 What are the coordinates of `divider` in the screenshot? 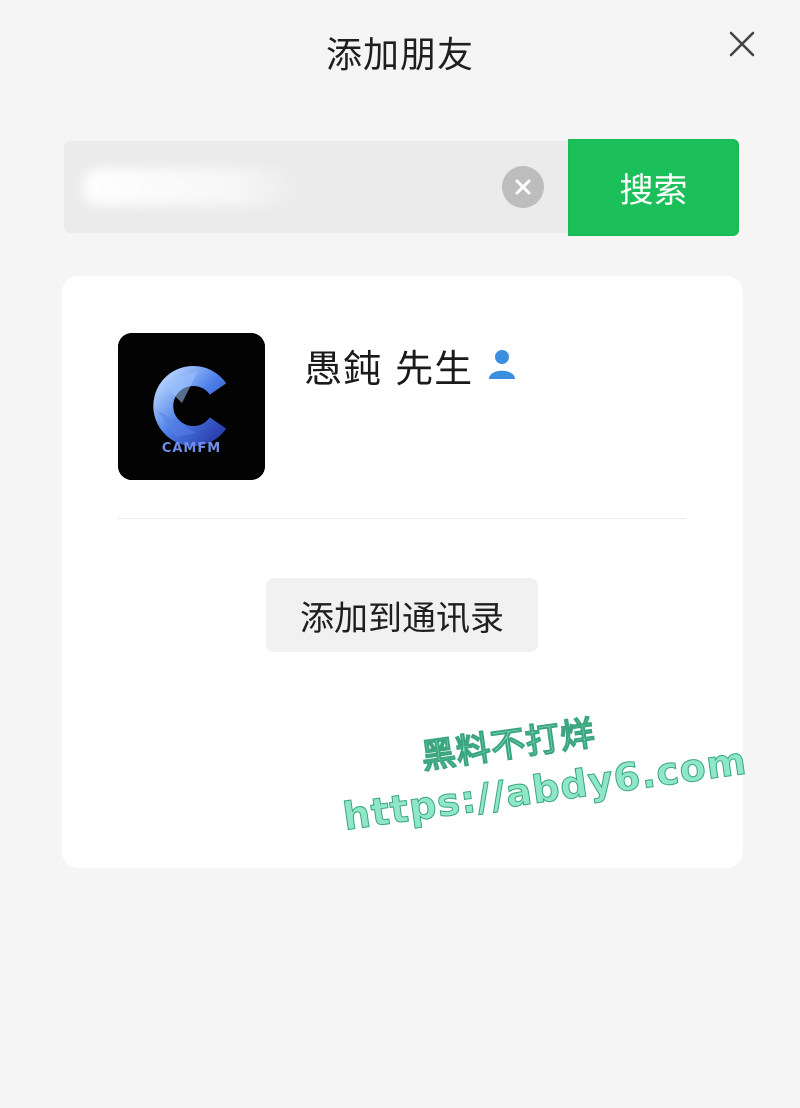 It's located at (402, 518).